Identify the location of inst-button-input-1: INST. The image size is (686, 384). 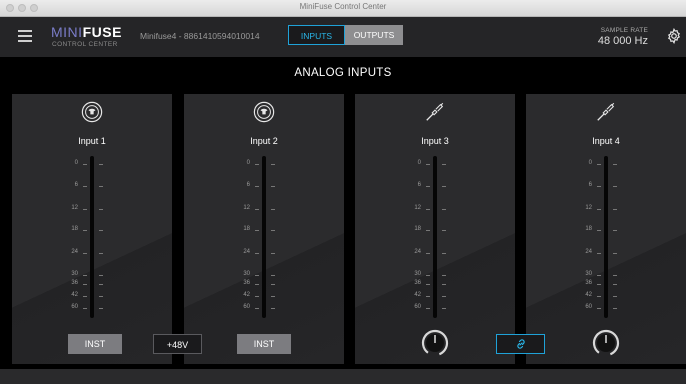
(95, 344).